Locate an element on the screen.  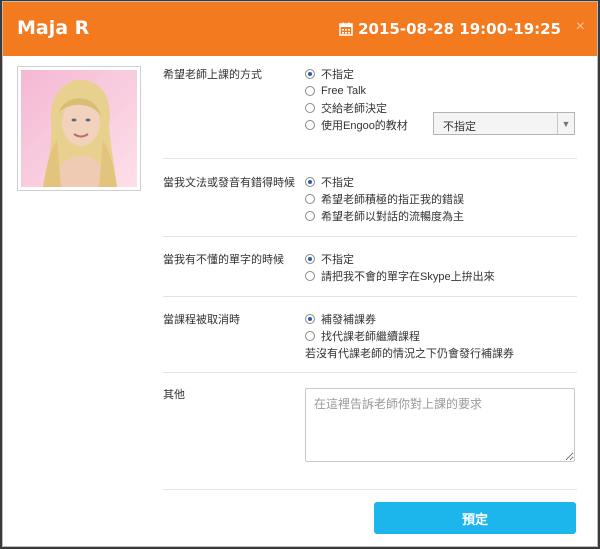
chevron-down-icon: ▼ is located at coordinates (565, 123).